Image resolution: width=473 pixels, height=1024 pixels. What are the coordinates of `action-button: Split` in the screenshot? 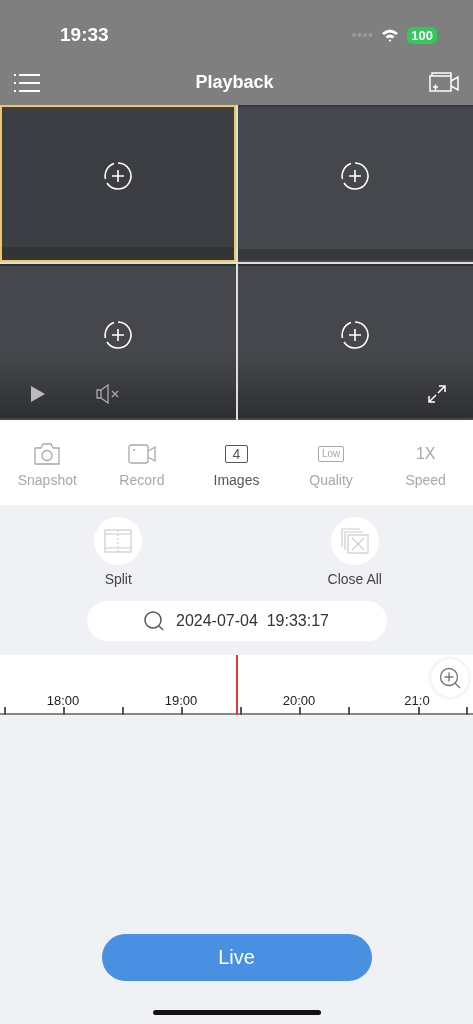 It's located at (118, 552).